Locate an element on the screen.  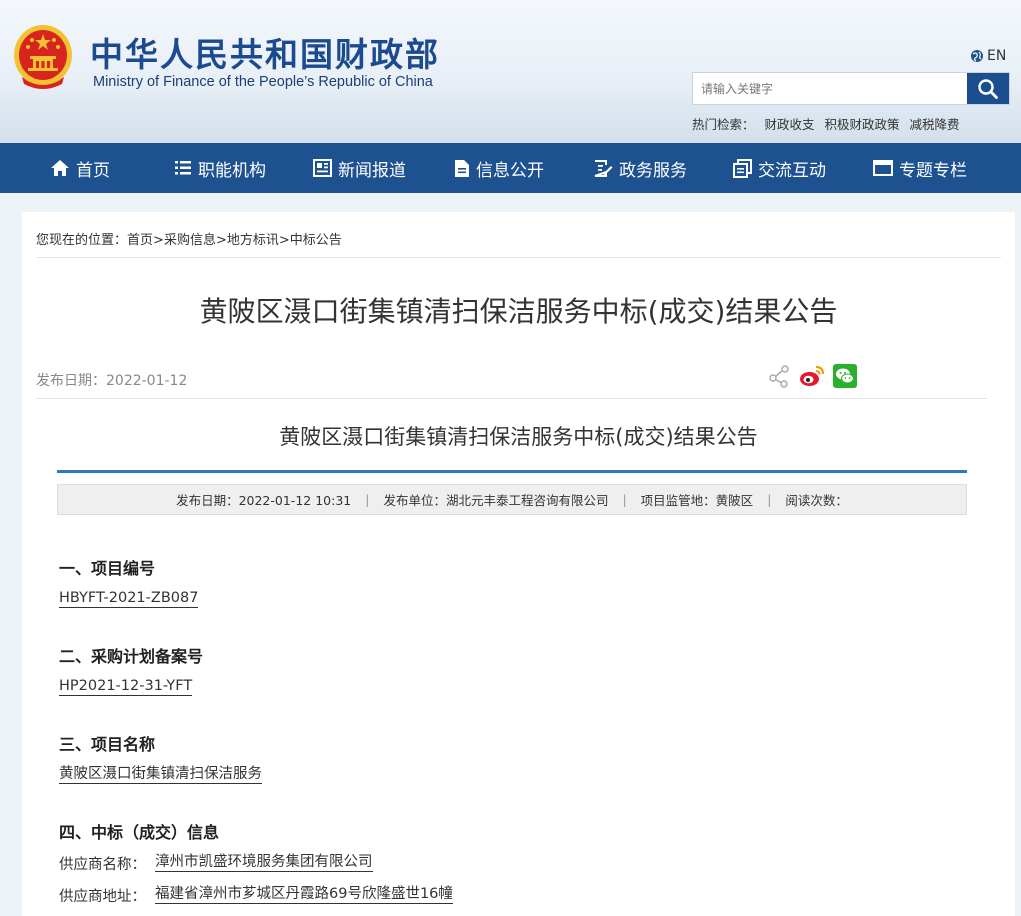
site-title-chinese: 中华人民共和国财政部 is located at coordinates (265, 52).